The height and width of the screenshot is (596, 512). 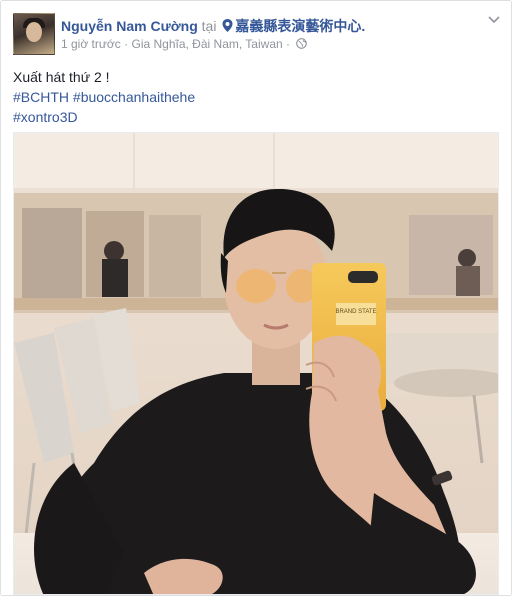 I want to click on chevron-down-icon, so click(x=494, y=20).